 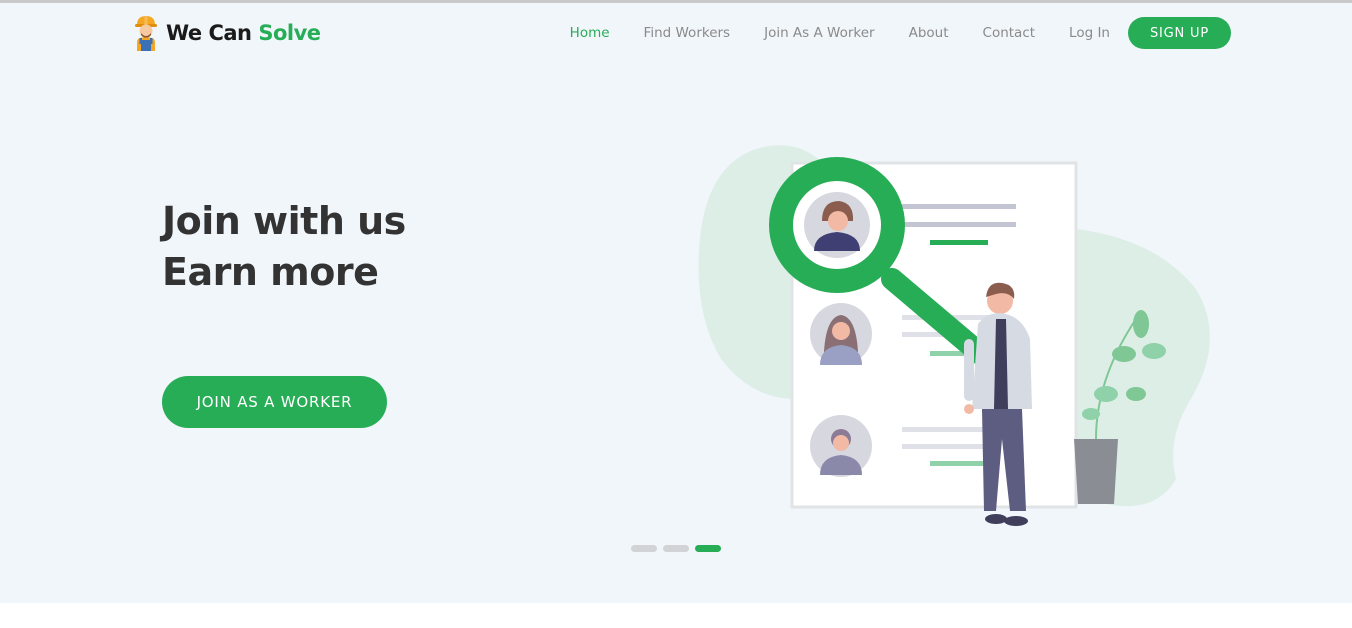 I want to click on nav-home: Home, so click(x=590, y=33).